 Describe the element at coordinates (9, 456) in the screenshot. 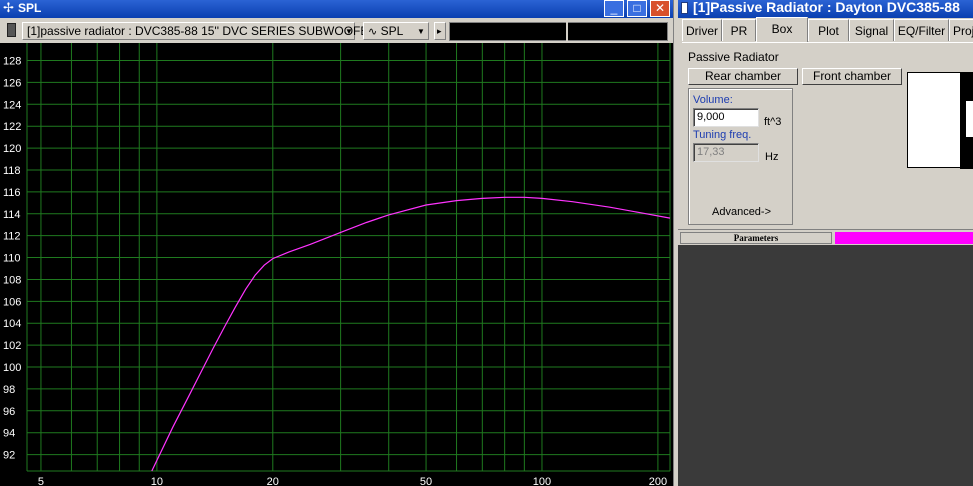

I see `y-tick-label: 92` at that location.